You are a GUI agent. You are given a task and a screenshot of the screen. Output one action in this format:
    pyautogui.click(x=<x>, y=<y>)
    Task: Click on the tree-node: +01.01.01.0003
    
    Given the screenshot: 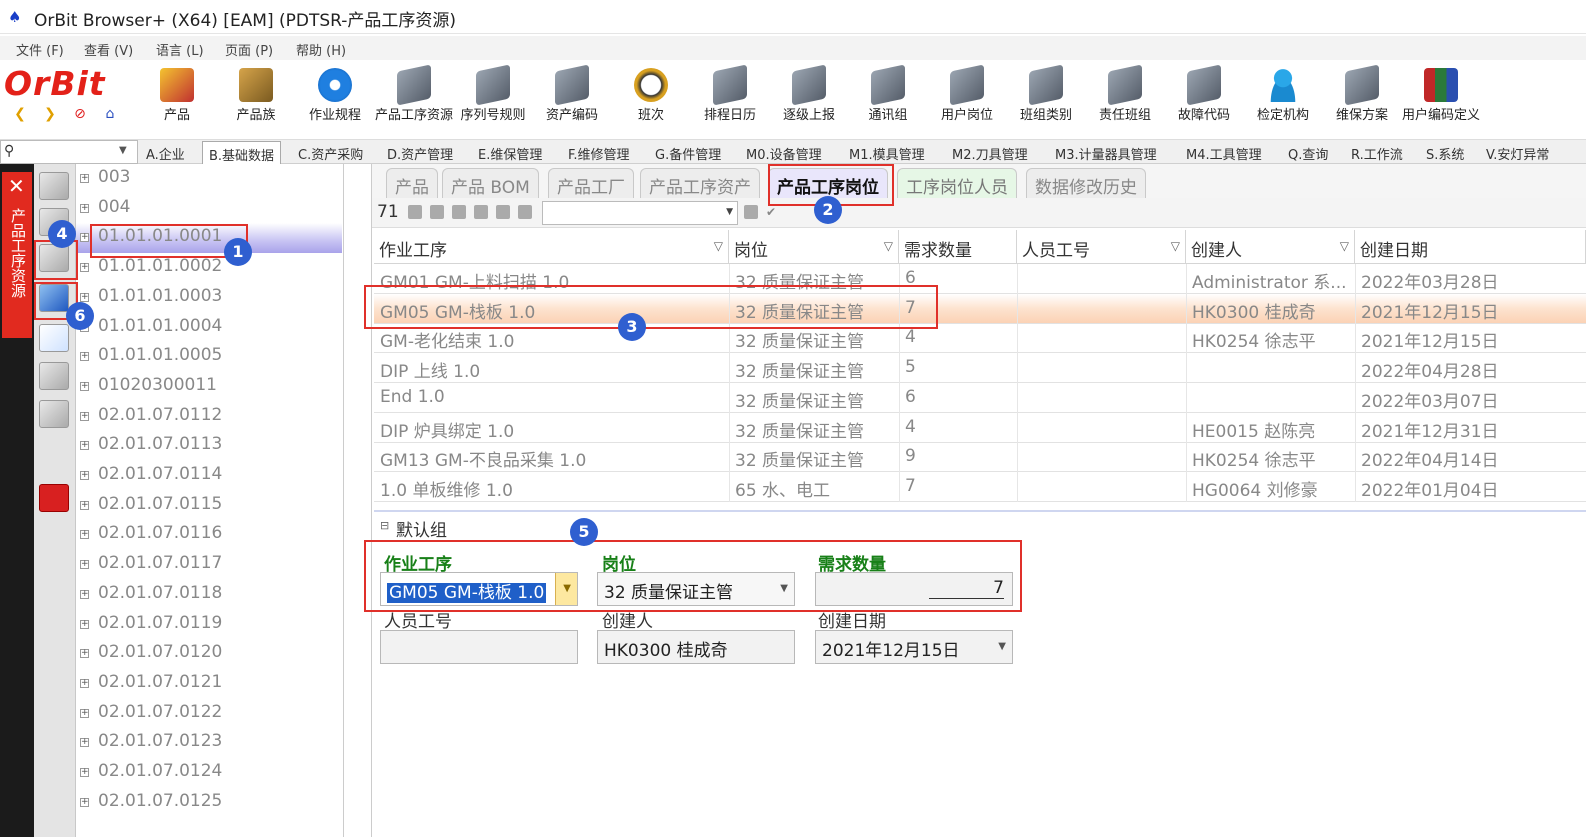 What is the action you would take?
    pyautogui.click(x=209, y=298)
    